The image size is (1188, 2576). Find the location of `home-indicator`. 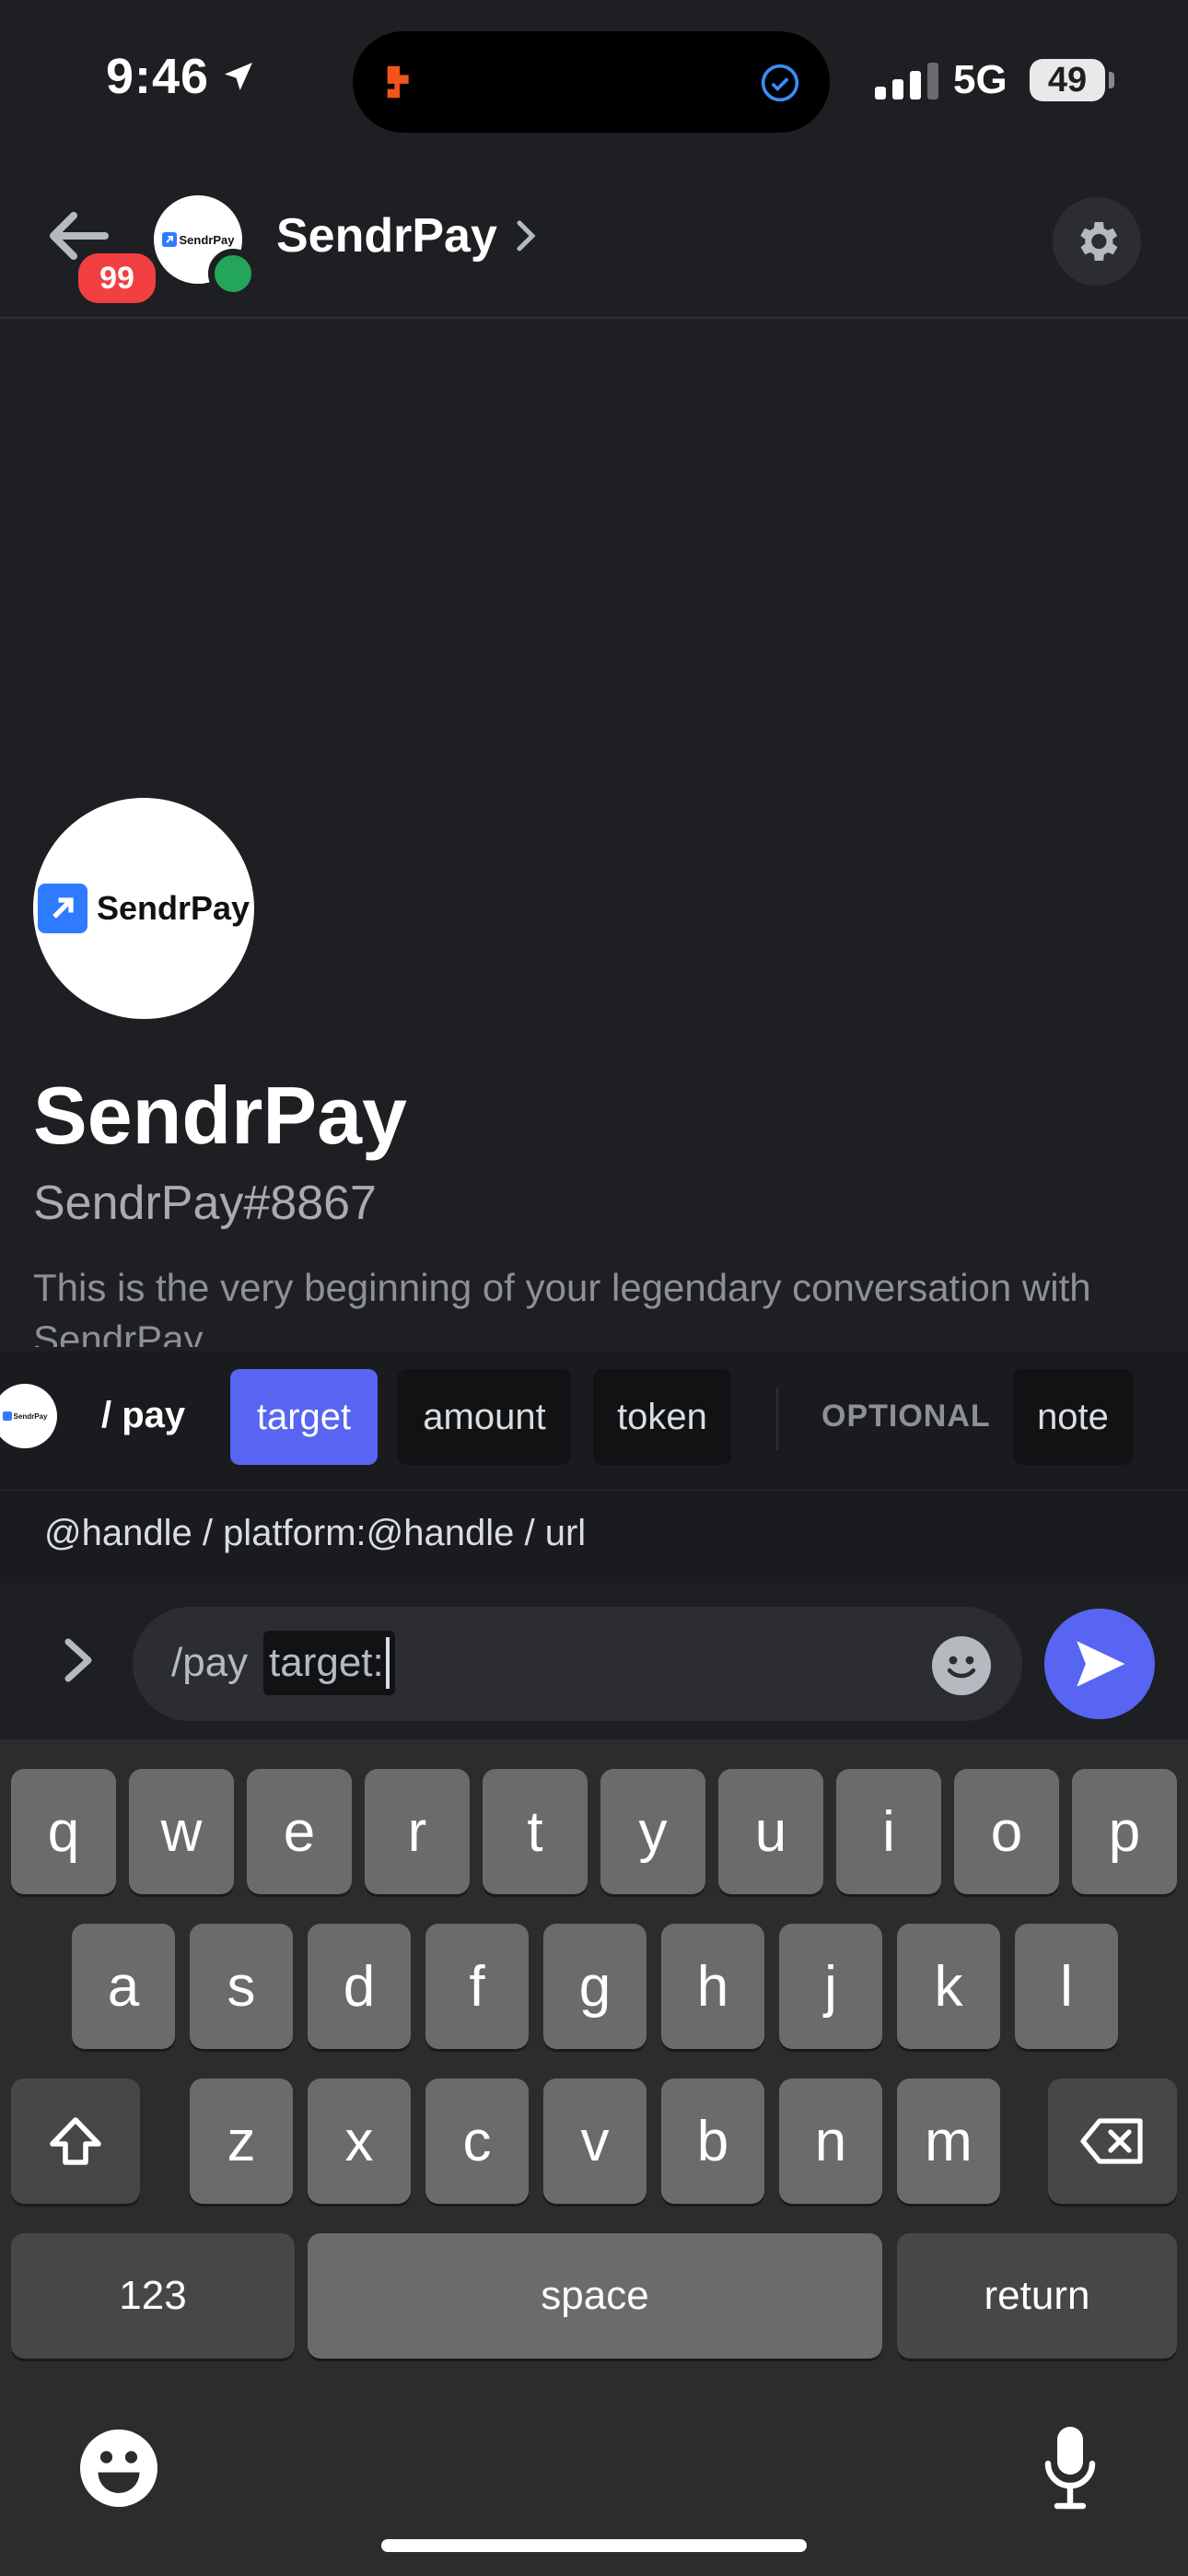

home-indicator is located at coordinates (594, 2545).